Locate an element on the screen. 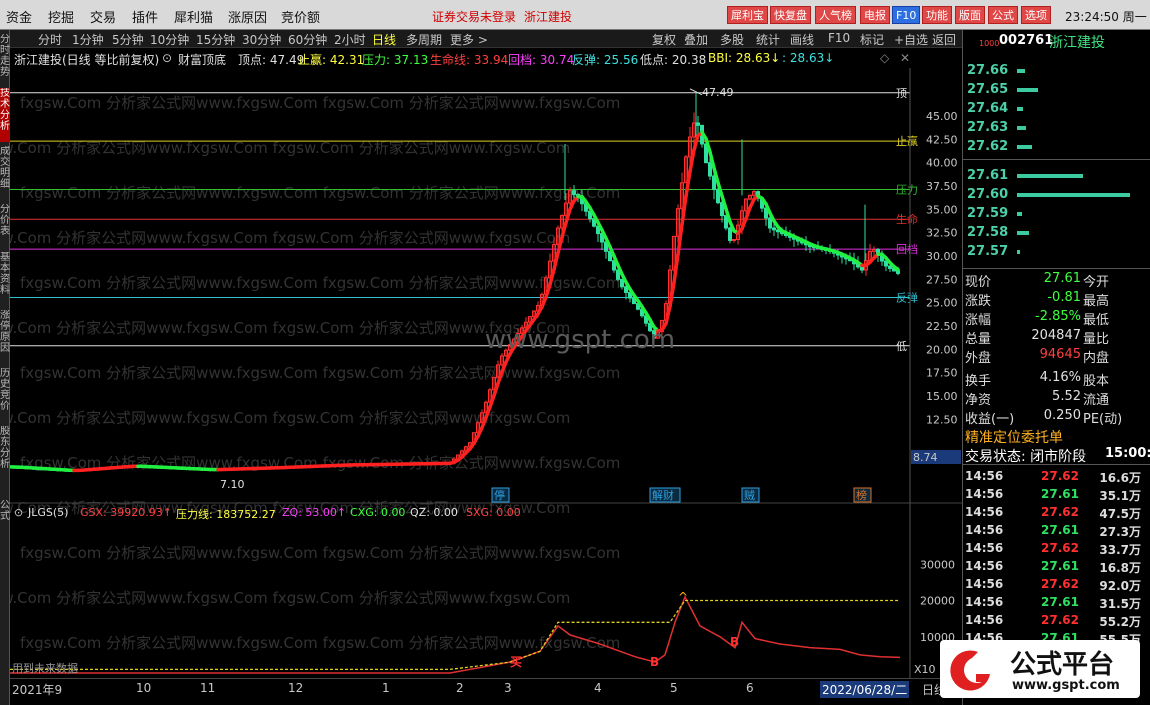 The image size is (1150, 705). menu-trade: 交易 is located at coordinates (103, 16).